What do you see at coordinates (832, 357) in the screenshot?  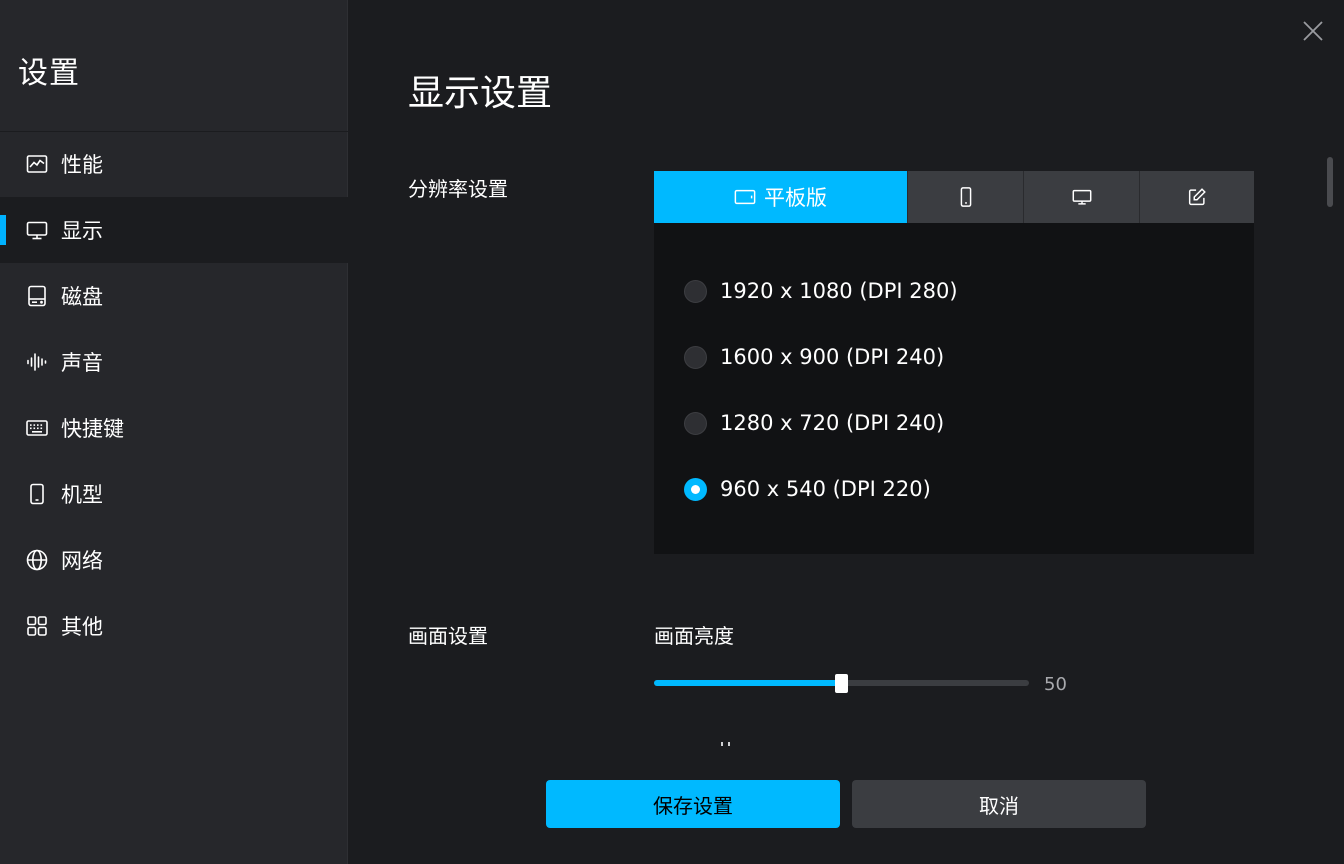 I see `resolution-option-label: 1600 x 900 (DPI 240)` at bounding box center [832, 357].